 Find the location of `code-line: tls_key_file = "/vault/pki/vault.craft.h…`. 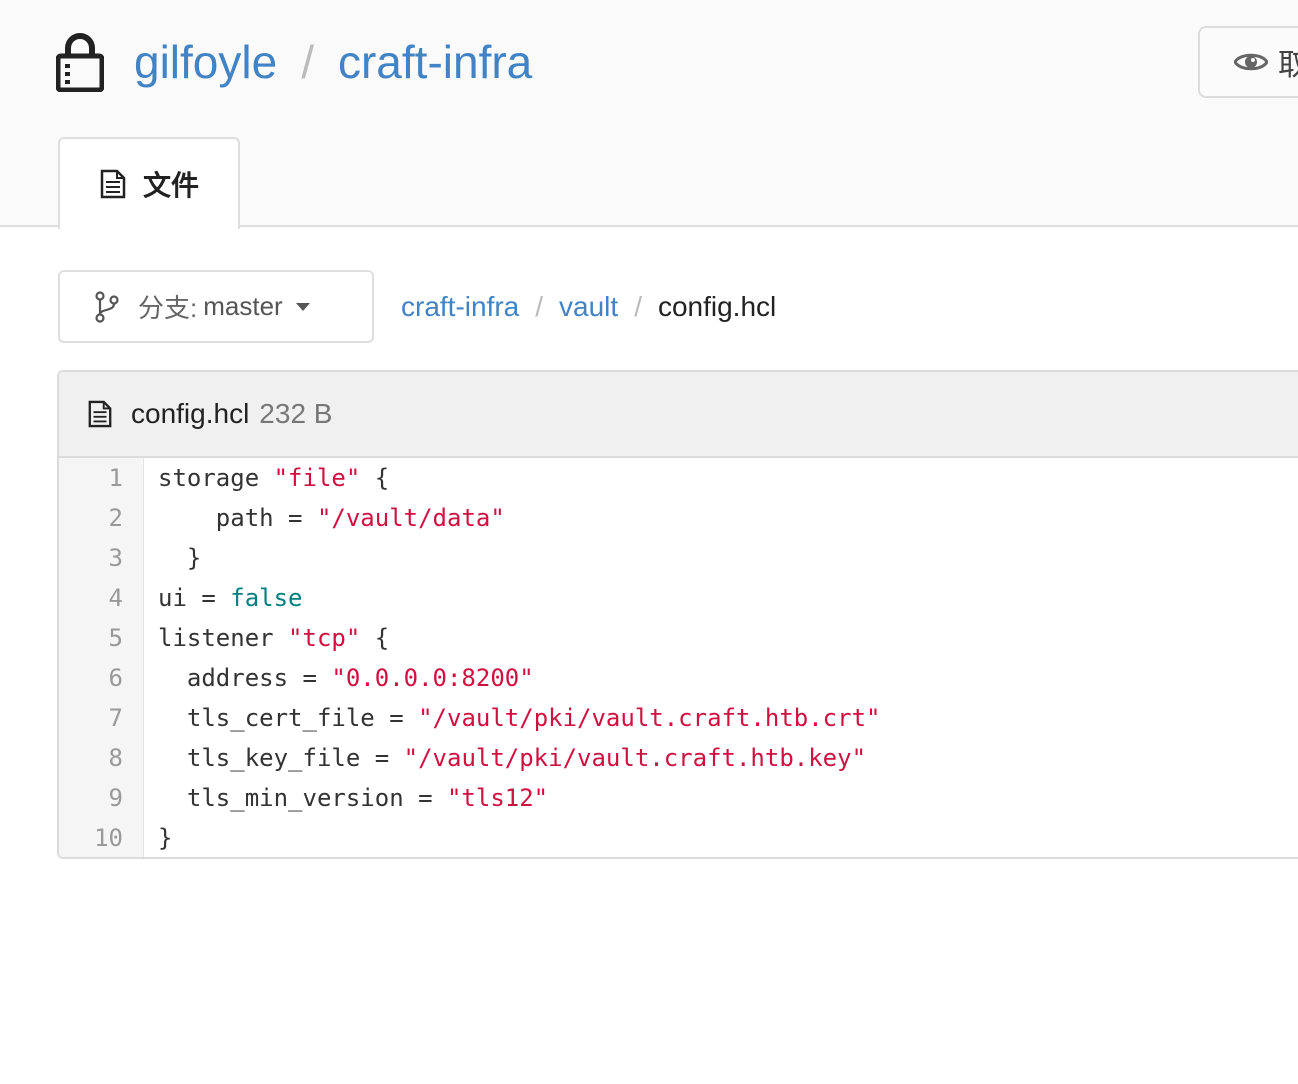

code-line: tls_key_file = "/vault/pki/vault.craft.h… is located at coordinates (519, 758).